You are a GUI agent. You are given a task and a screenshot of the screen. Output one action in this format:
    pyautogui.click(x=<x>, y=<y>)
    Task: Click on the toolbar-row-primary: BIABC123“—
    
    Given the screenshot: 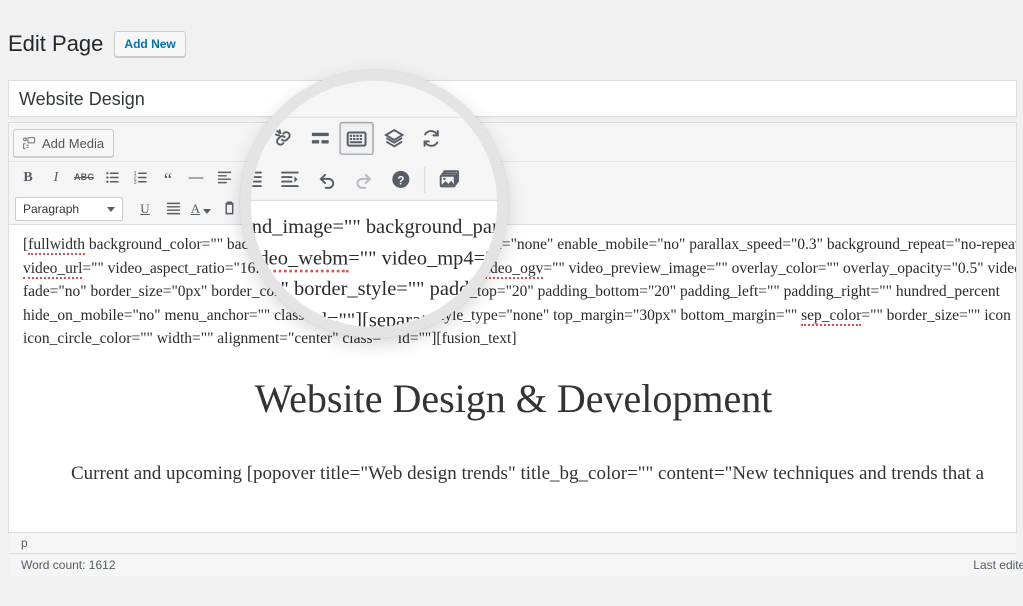 What is the action you would take?
    pyautogui.click(x=374, y=138)
    